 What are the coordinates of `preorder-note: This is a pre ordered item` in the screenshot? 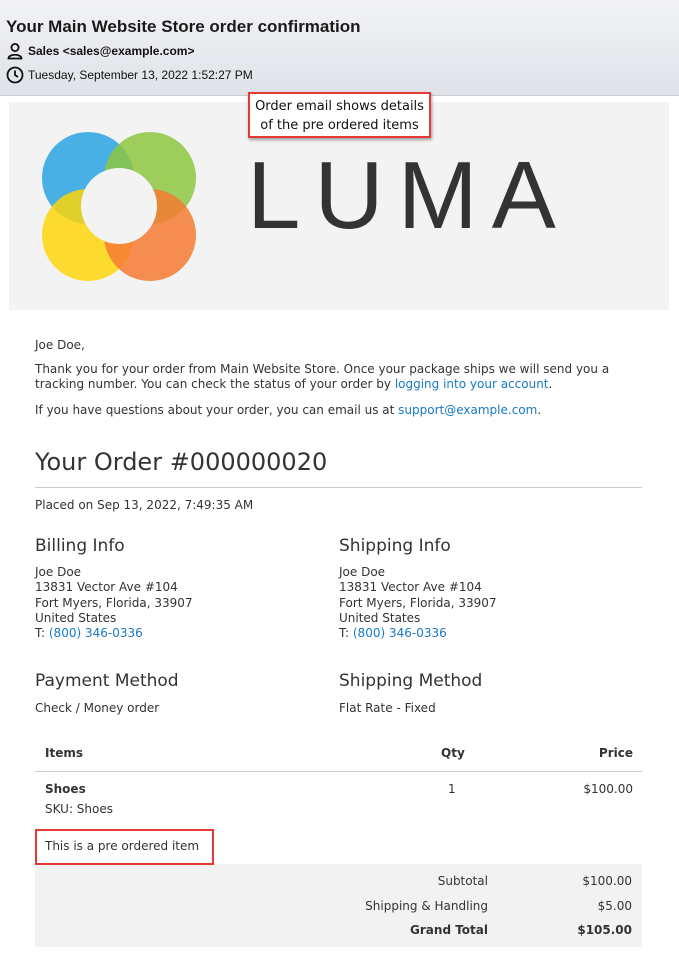 It's located at (122, 846).